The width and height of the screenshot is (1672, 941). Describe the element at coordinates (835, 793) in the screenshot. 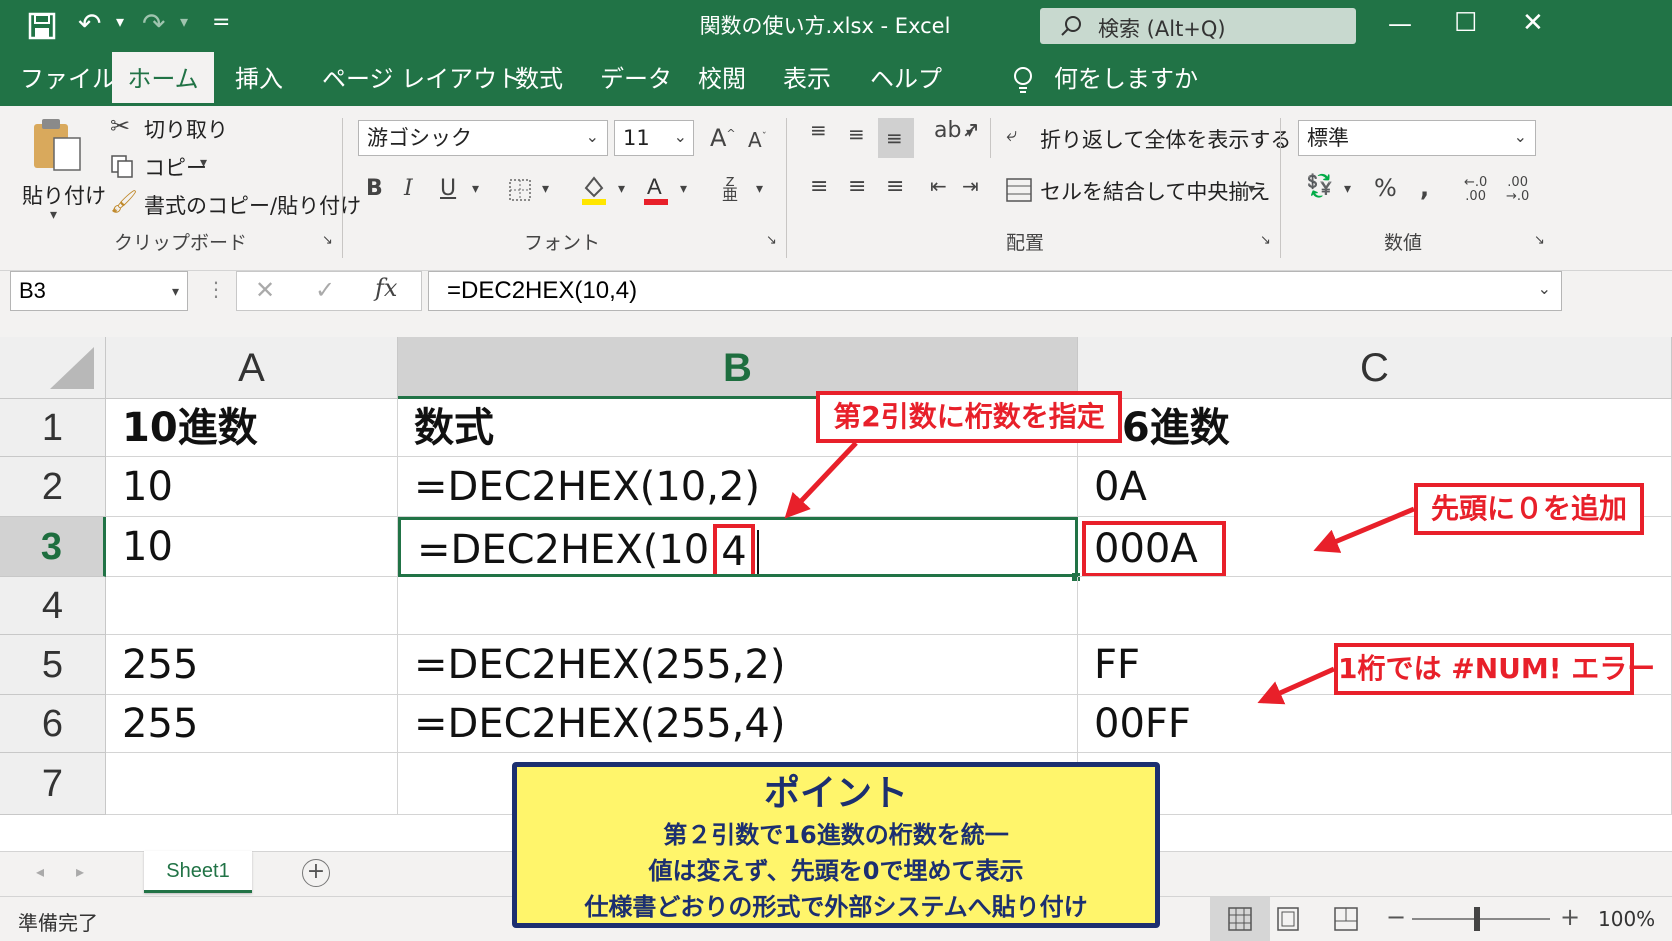

I see `point-title: ポイント` at that location.